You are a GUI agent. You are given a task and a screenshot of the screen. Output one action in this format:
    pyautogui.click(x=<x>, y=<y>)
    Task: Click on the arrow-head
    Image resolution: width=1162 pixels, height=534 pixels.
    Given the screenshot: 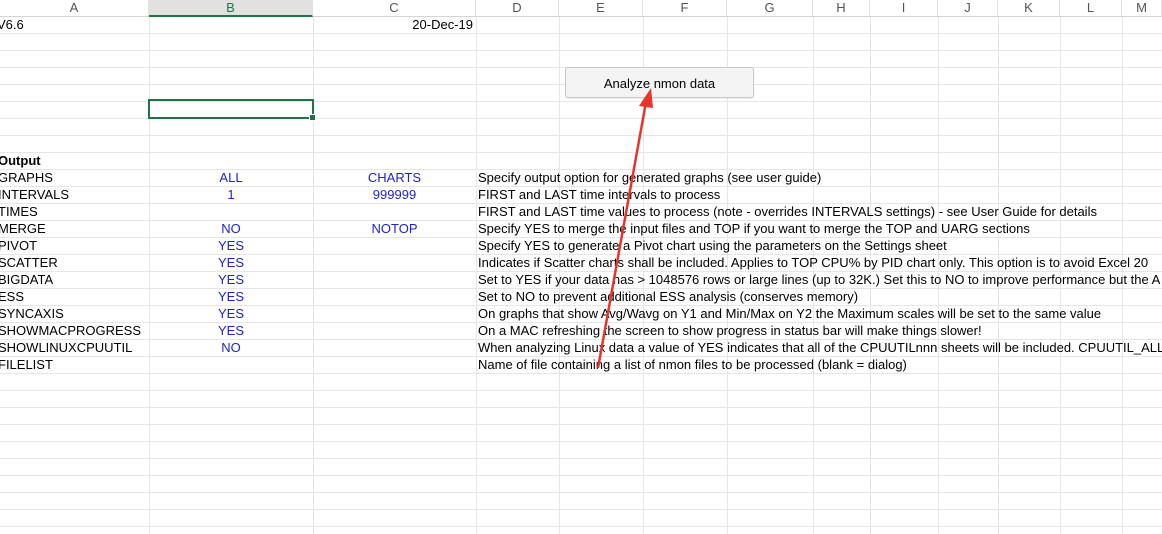 What is the action you would take?
    pyautogui.click(x=646, y=98)
    